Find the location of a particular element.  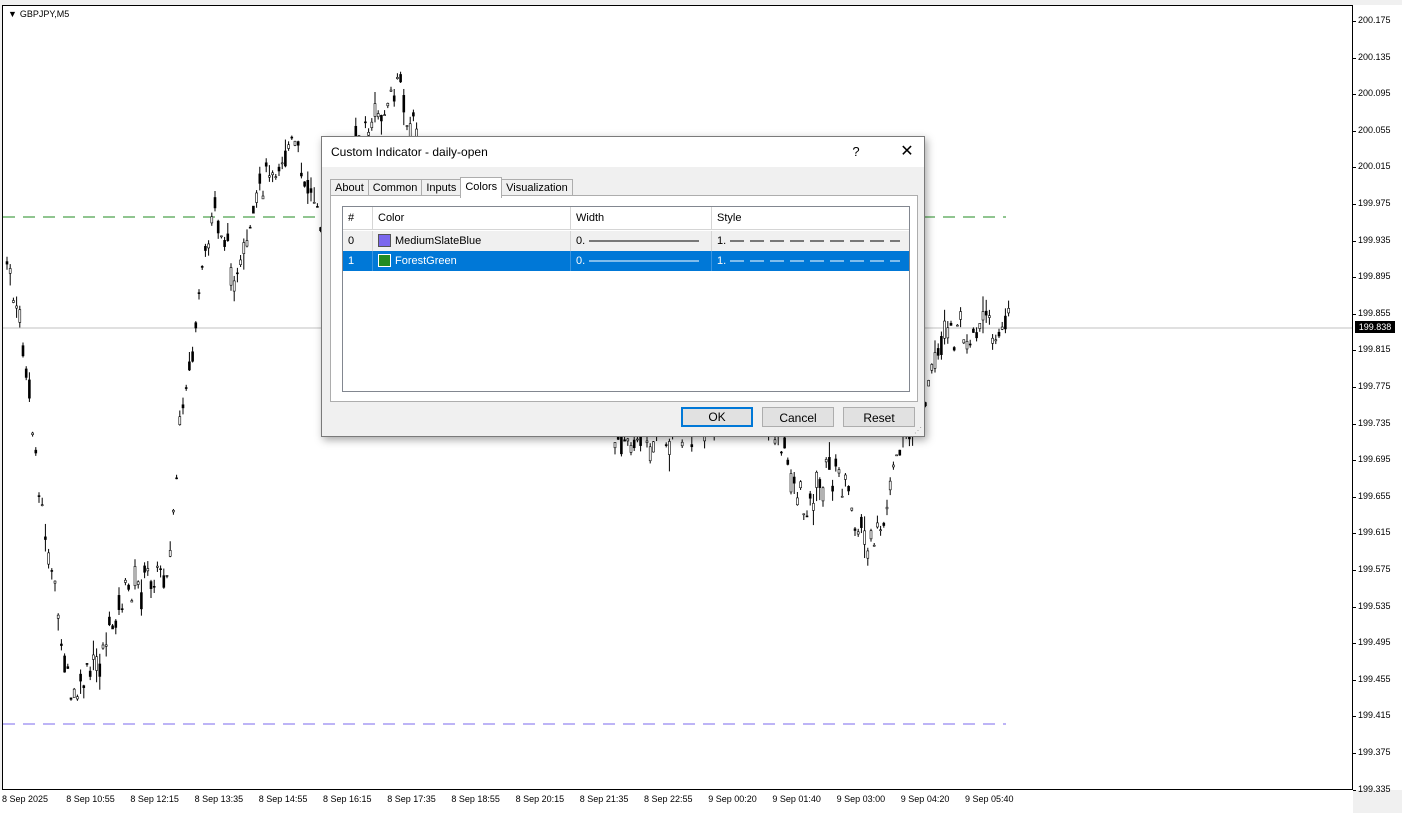

row-index: 1 is located at coordinates (358, 261).